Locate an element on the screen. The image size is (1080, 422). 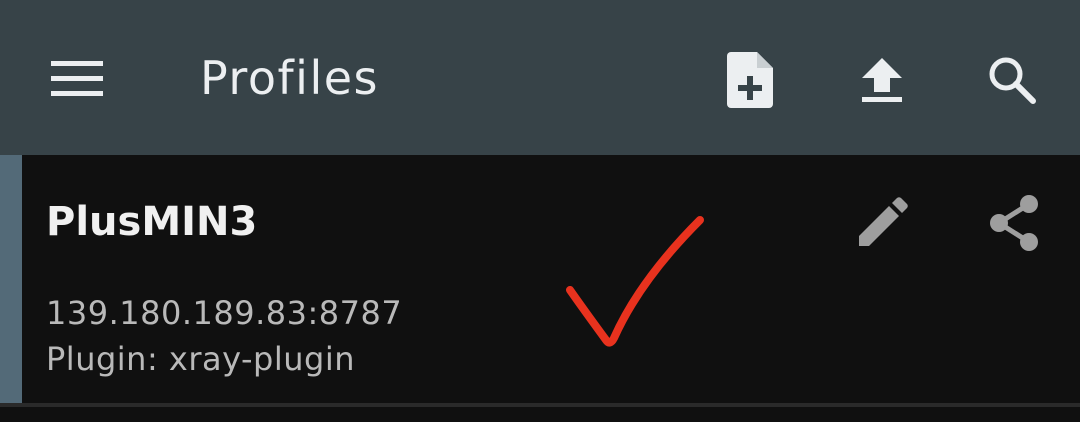
import-button is located at coordinates (882, 80).